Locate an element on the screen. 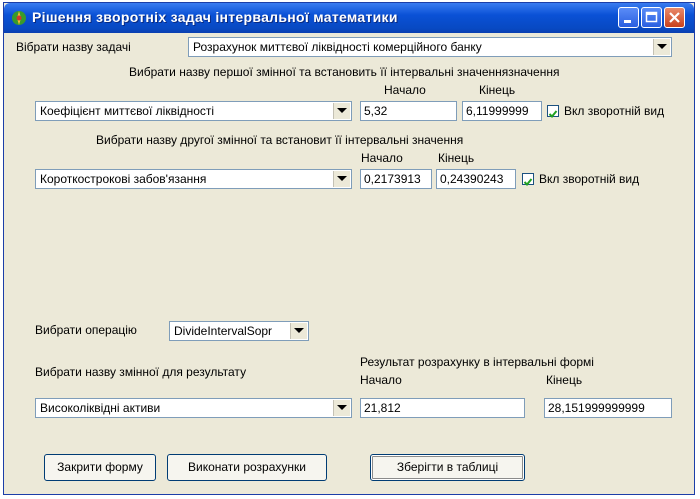  result-end-value: 28,151999999999 is located at coordinates (596, 408).